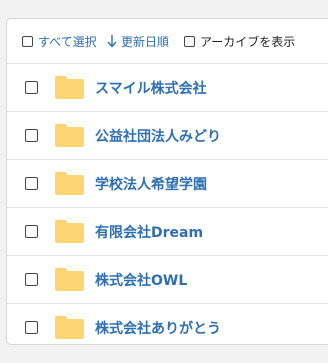 Image resolution: width=328 pixels, height=363 pixels. I want to click on folder-row: スマイル株式会社, so click(167, 88).